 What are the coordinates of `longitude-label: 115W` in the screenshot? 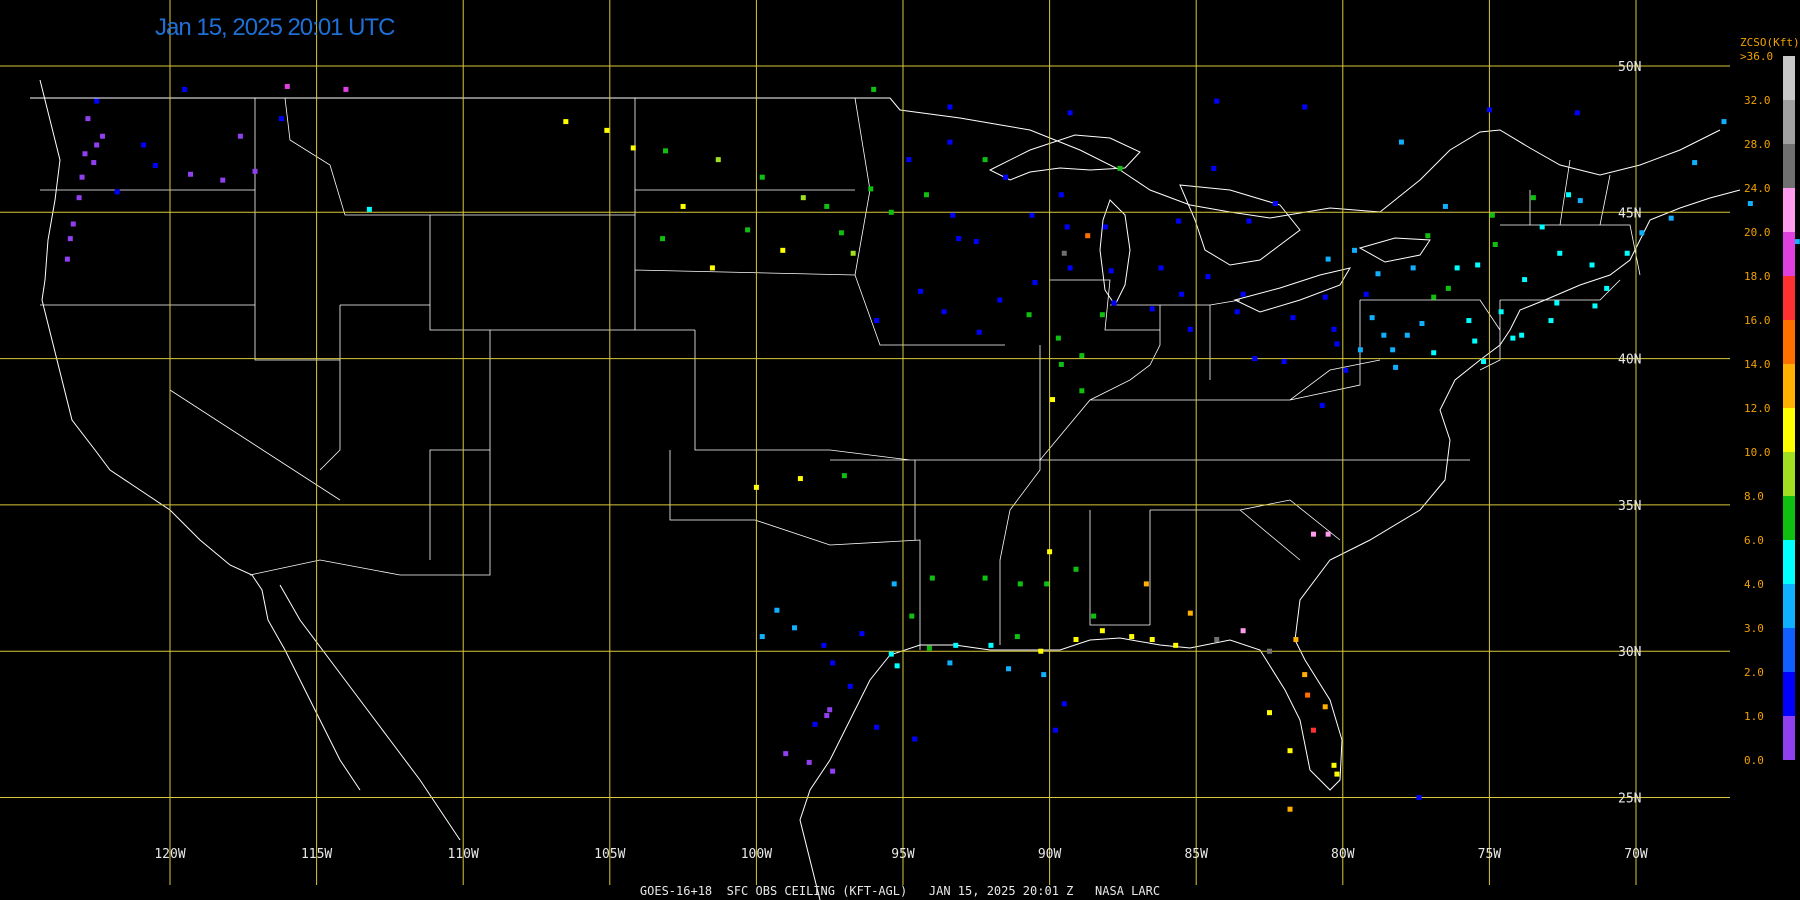 It's located at (316, 854).